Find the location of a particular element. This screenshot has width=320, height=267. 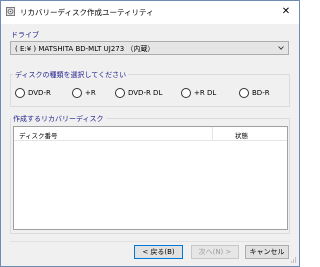

close-button: ✕ is located at coordinates (286, 12).